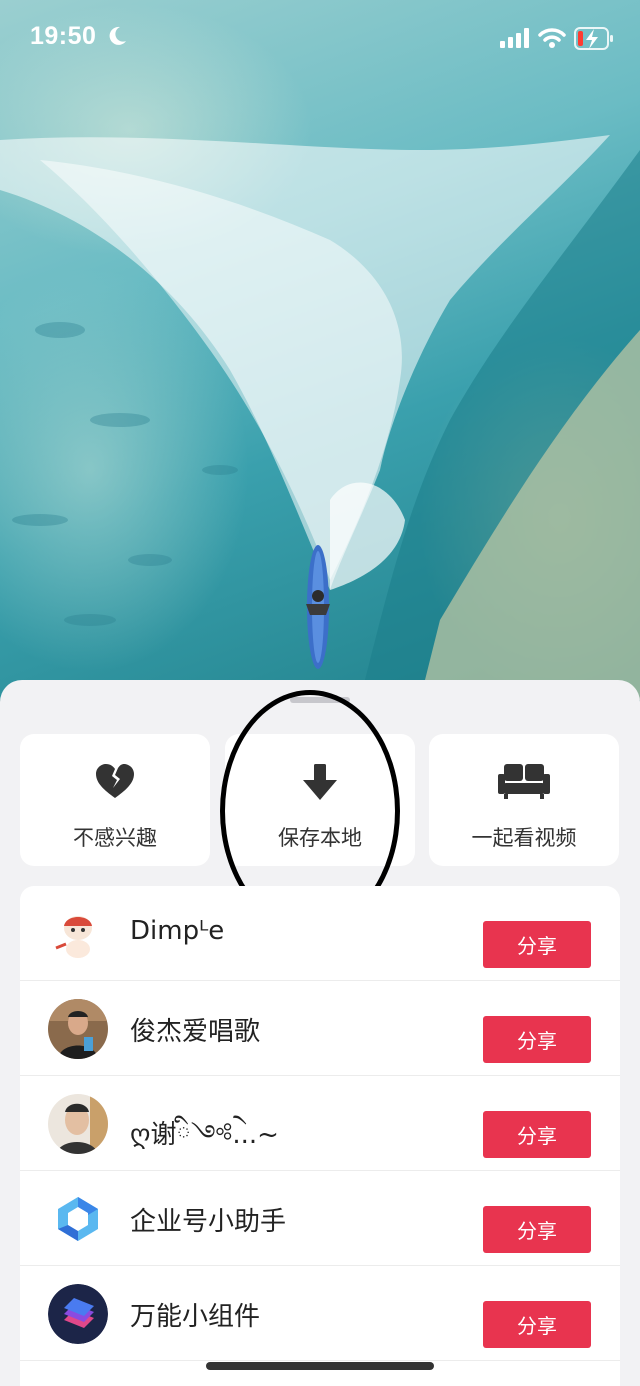  I want to click on status-time: 19:50, so click(63, 36).